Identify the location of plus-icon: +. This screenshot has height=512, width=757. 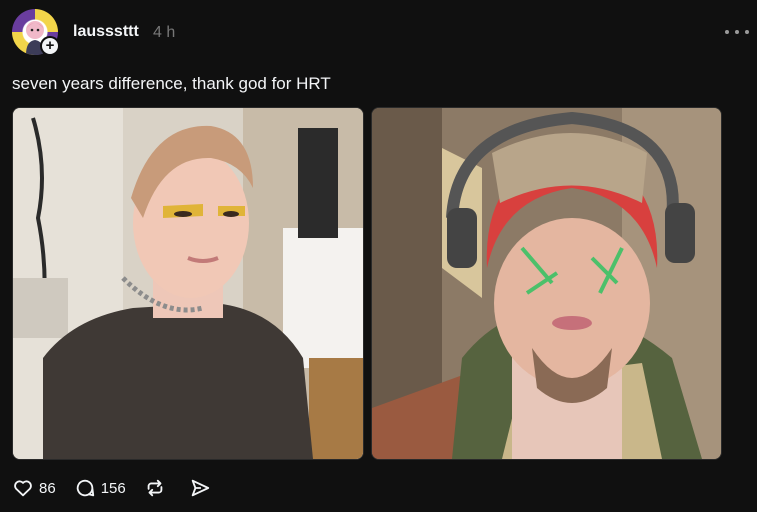
(50, 46).